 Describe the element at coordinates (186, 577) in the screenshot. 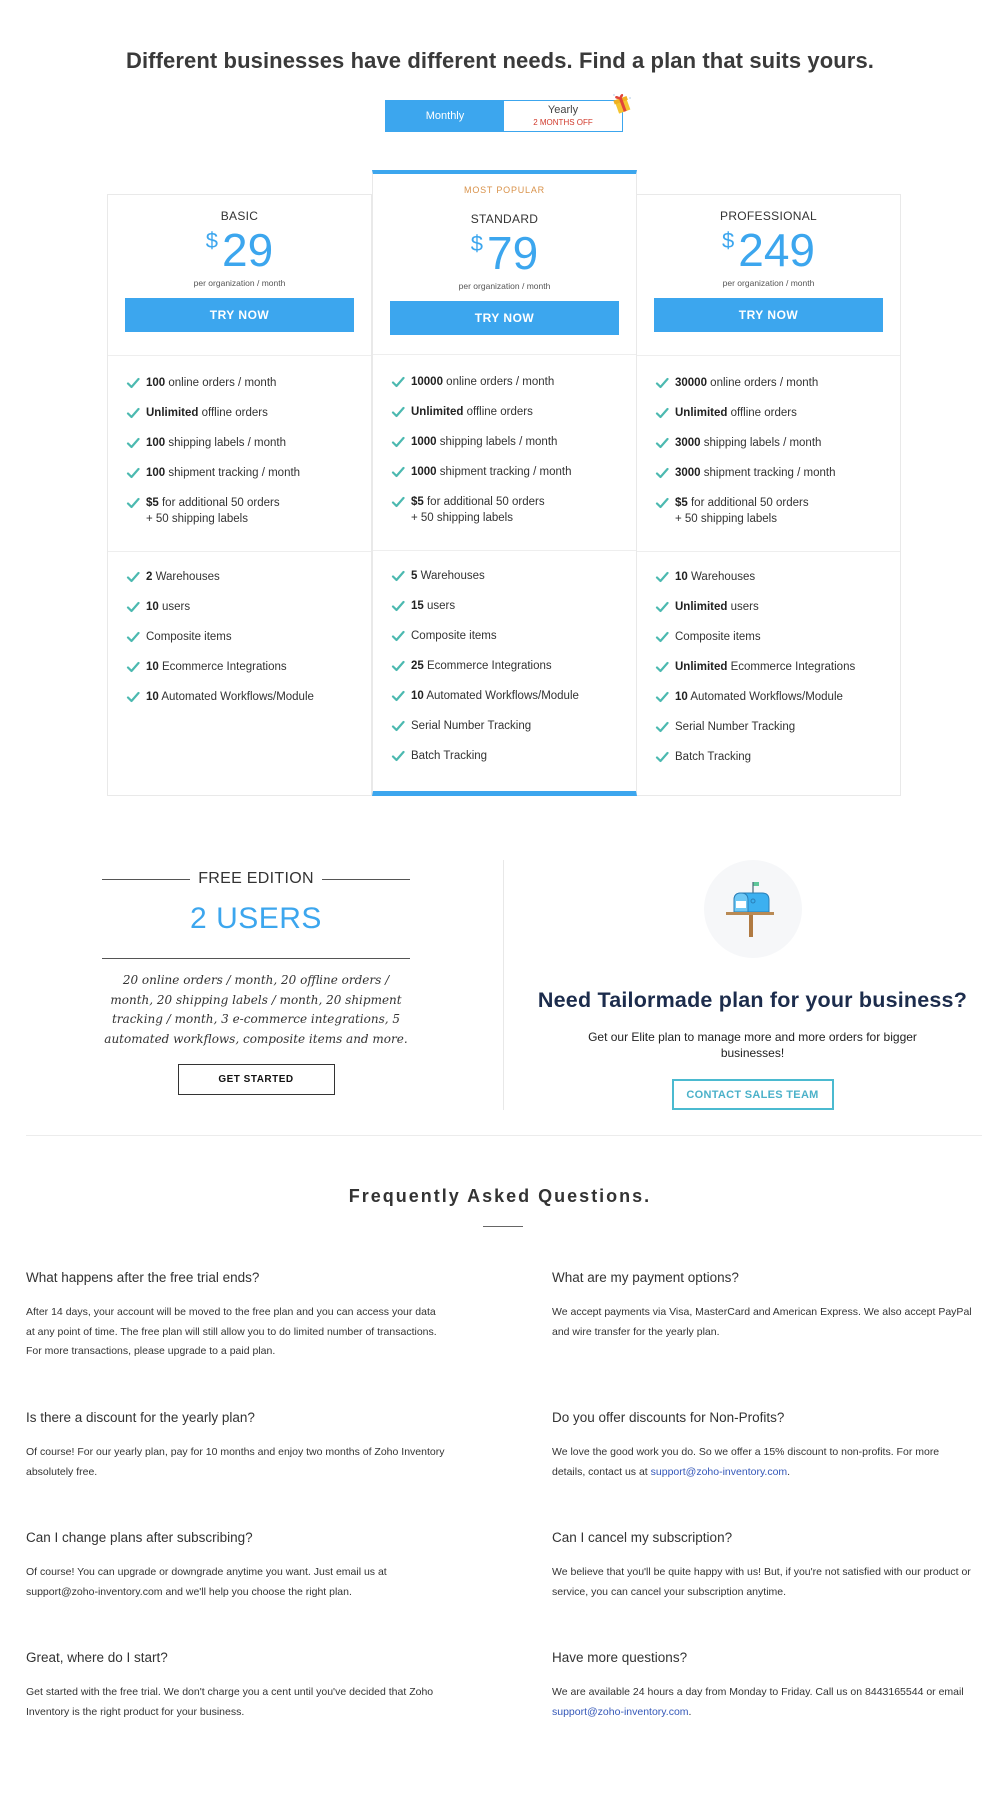

I see `feature-text: Warehouses` at that location.